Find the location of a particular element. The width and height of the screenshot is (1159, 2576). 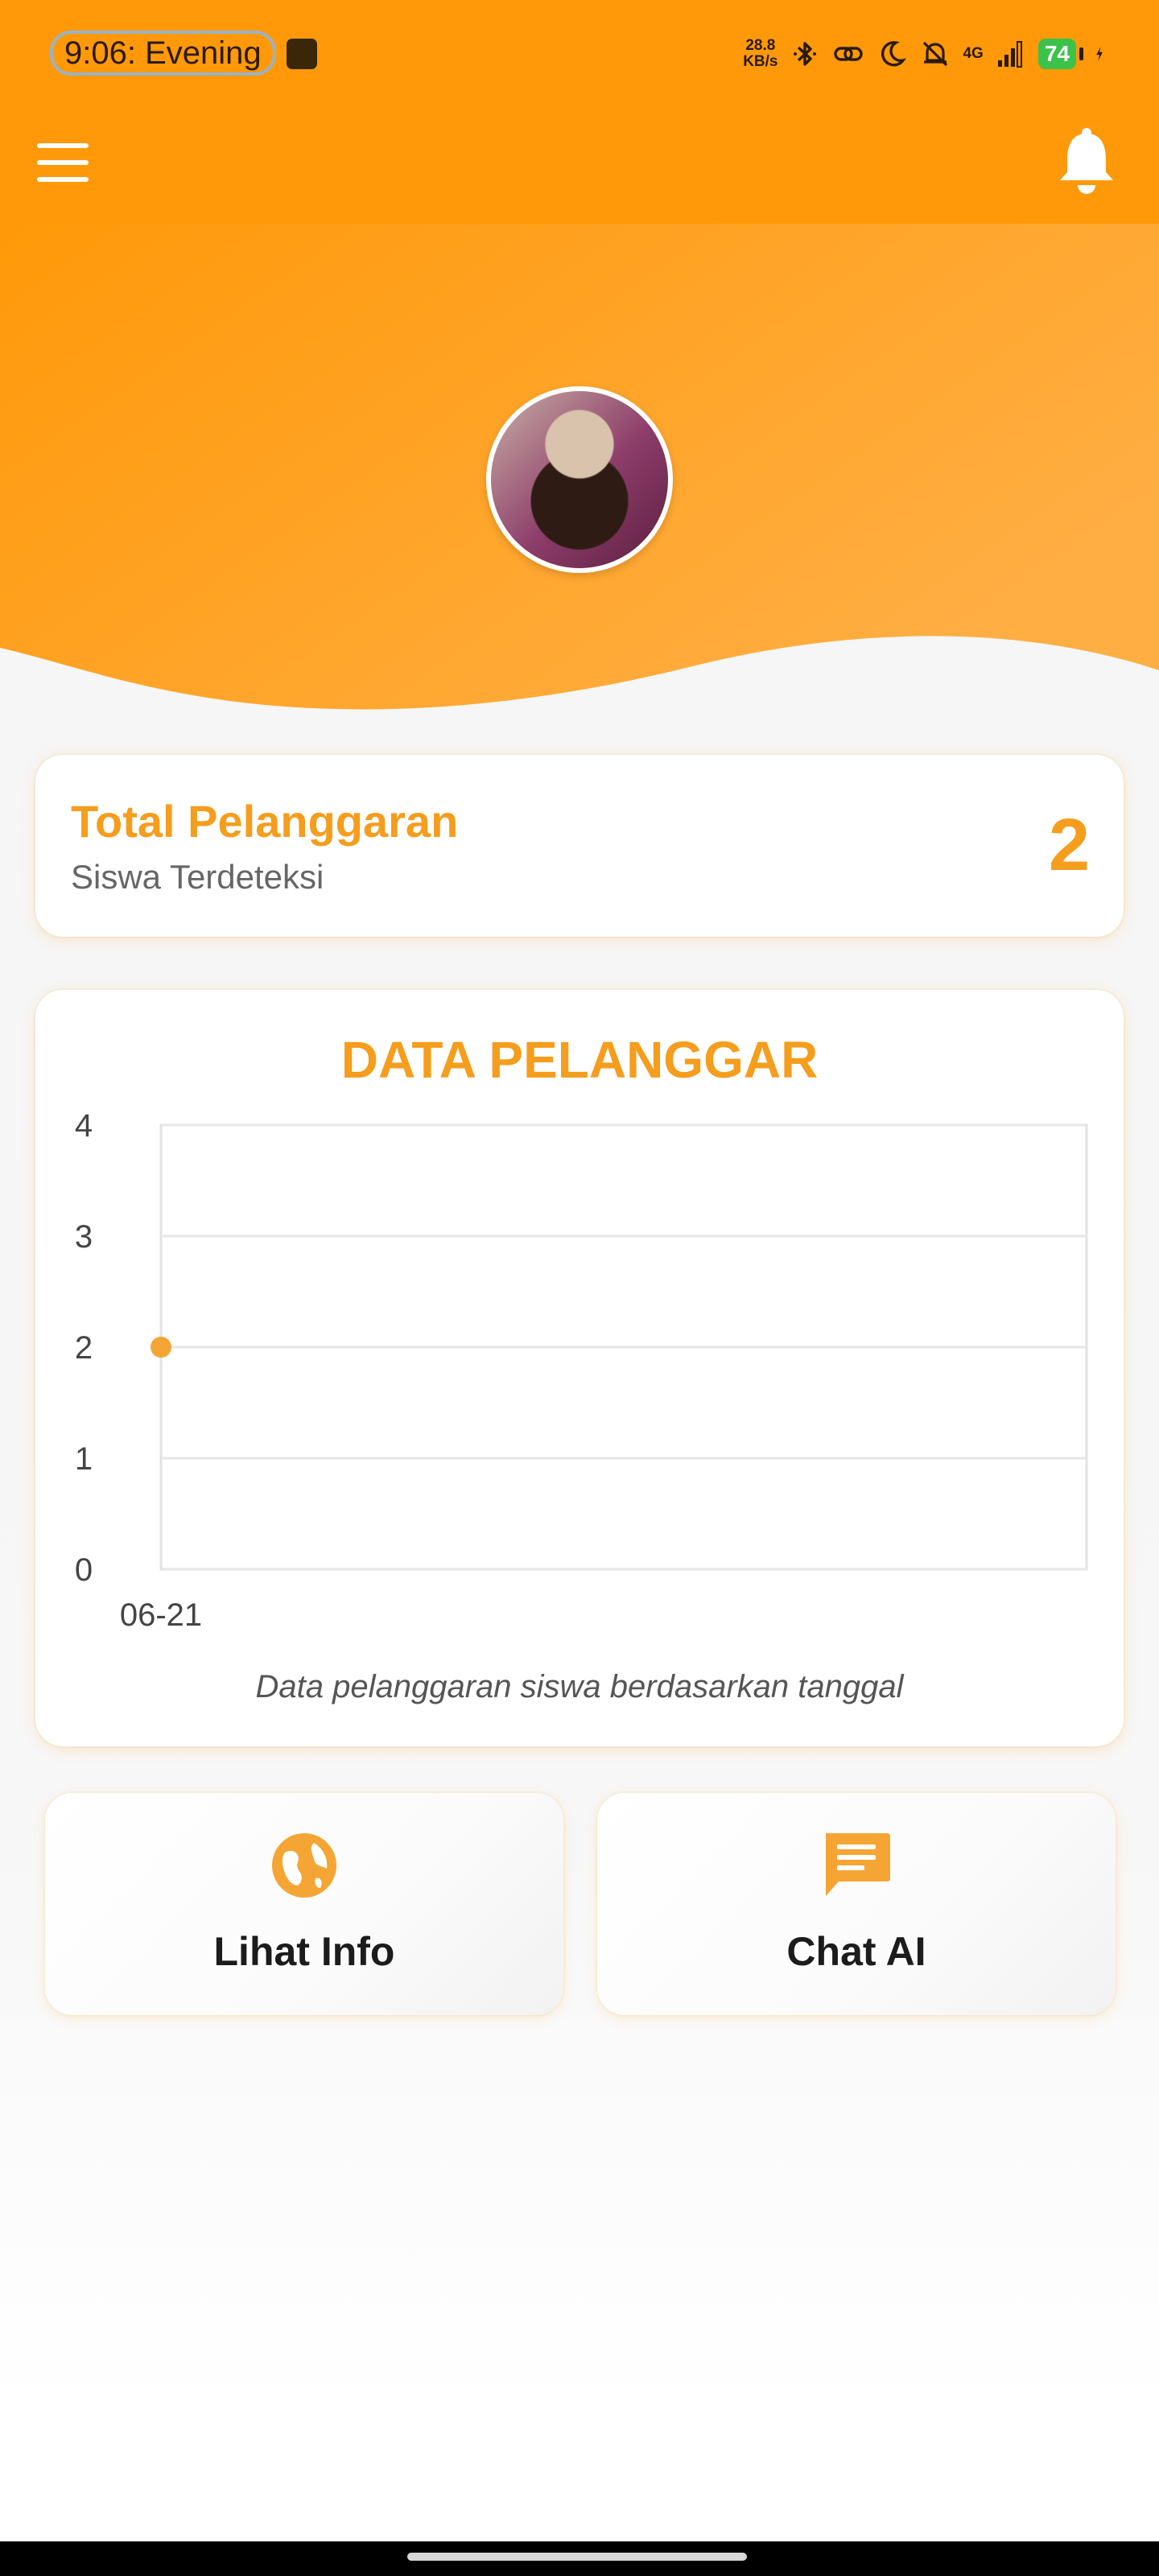

status-app-icon is located at coordinates (302, 54).